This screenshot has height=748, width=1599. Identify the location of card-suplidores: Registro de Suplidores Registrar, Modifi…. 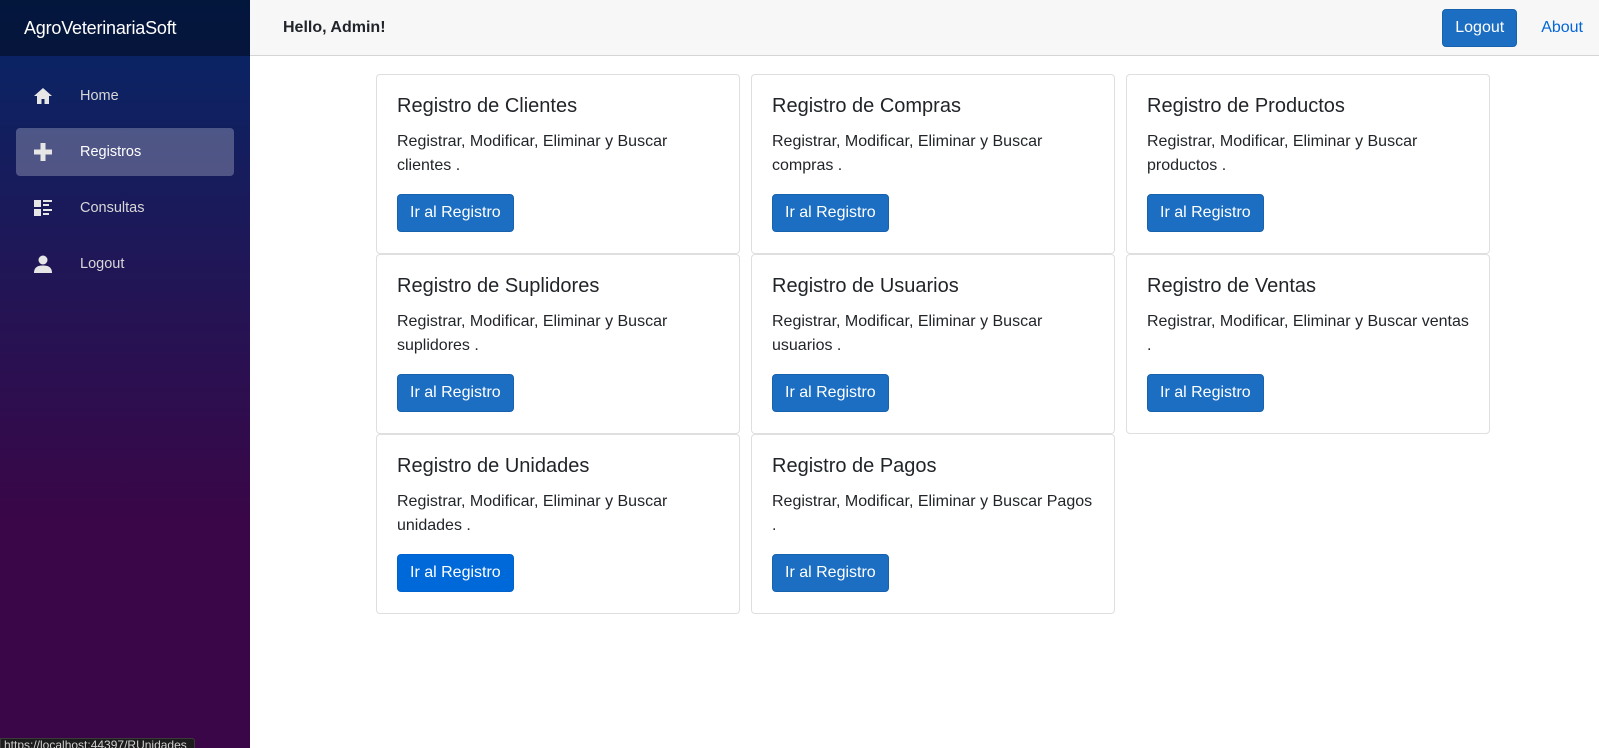
(558, 344).